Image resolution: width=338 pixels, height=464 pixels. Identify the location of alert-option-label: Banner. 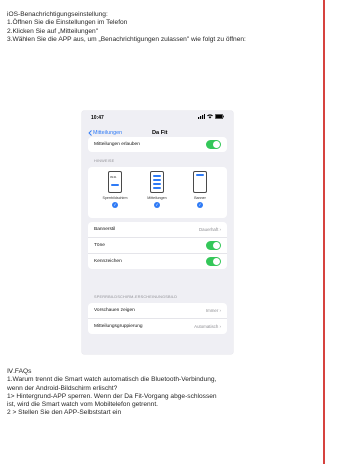
(200, 198).